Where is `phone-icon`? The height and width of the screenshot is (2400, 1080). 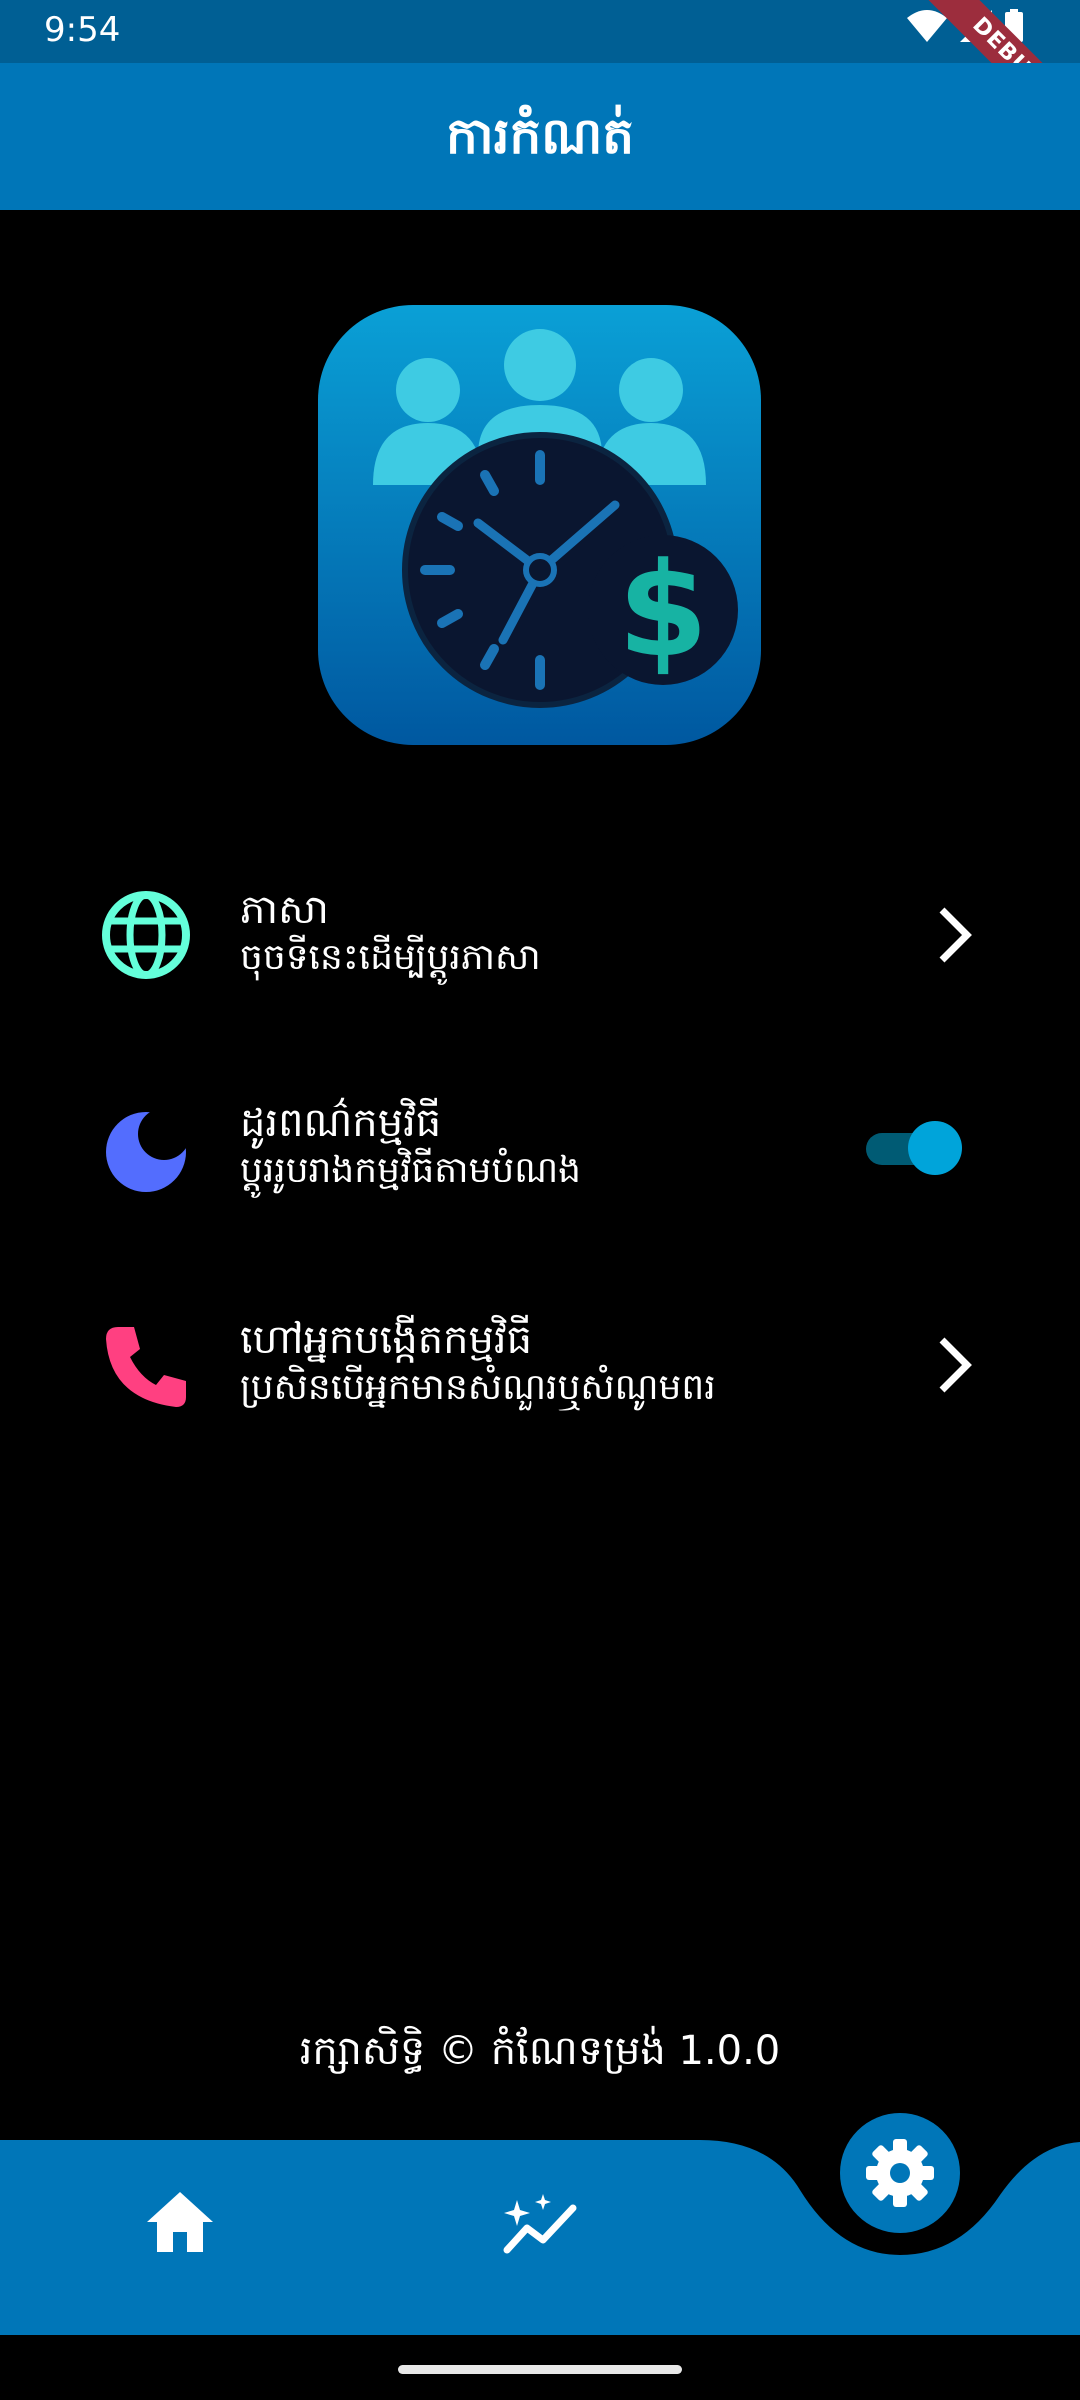
phone-icon is located at coordinates (146, 1367).